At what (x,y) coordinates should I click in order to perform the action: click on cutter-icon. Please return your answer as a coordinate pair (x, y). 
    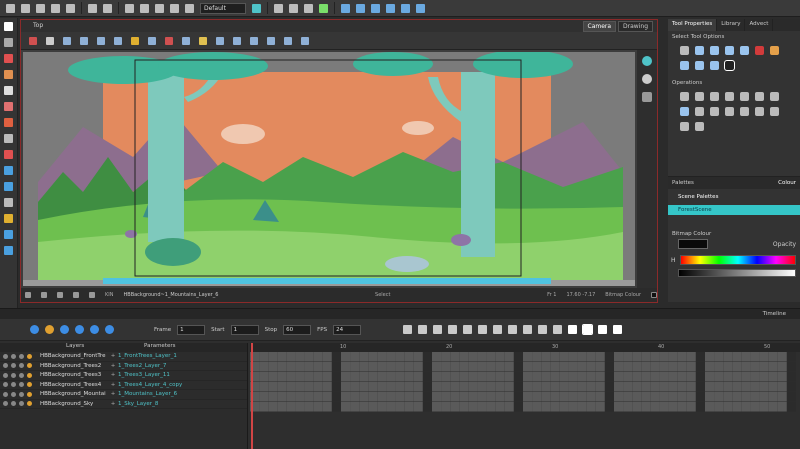
    Looking at the image, I should click on (8, 250).